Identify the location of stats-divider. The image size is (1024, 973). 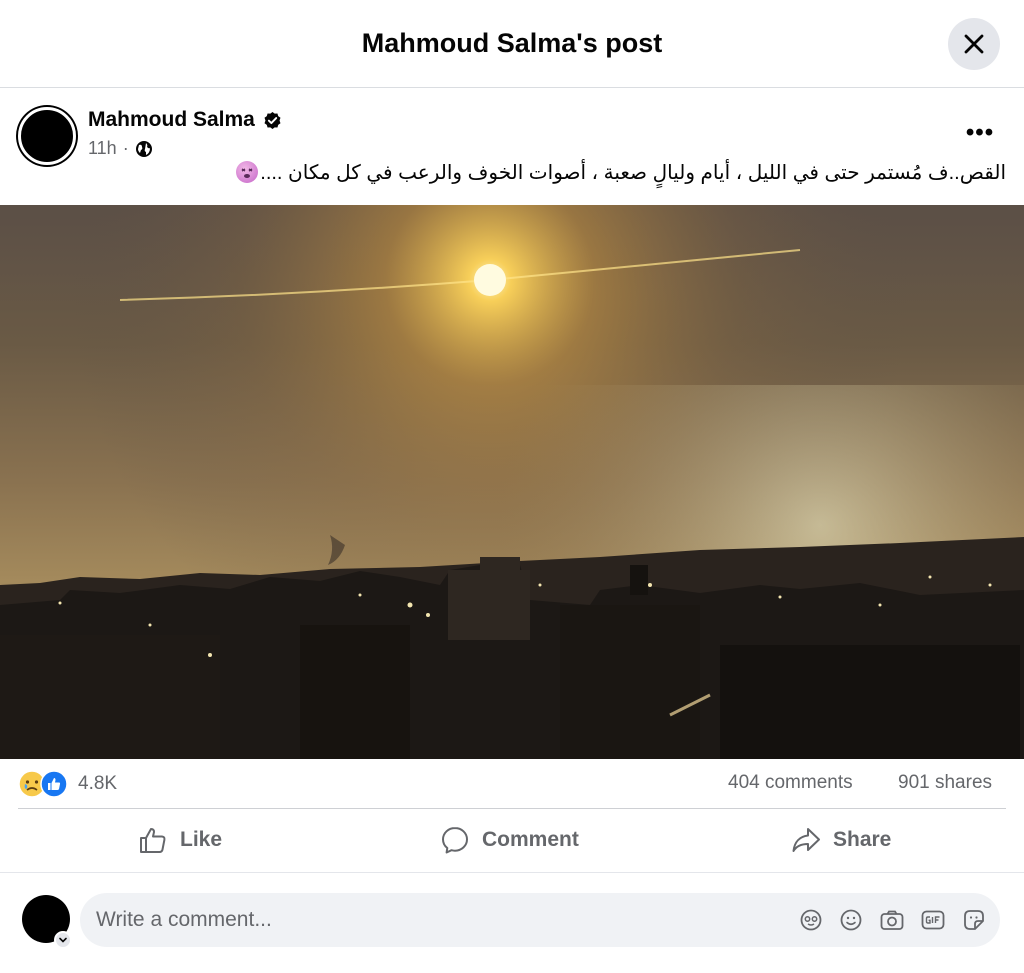
(512, 808).